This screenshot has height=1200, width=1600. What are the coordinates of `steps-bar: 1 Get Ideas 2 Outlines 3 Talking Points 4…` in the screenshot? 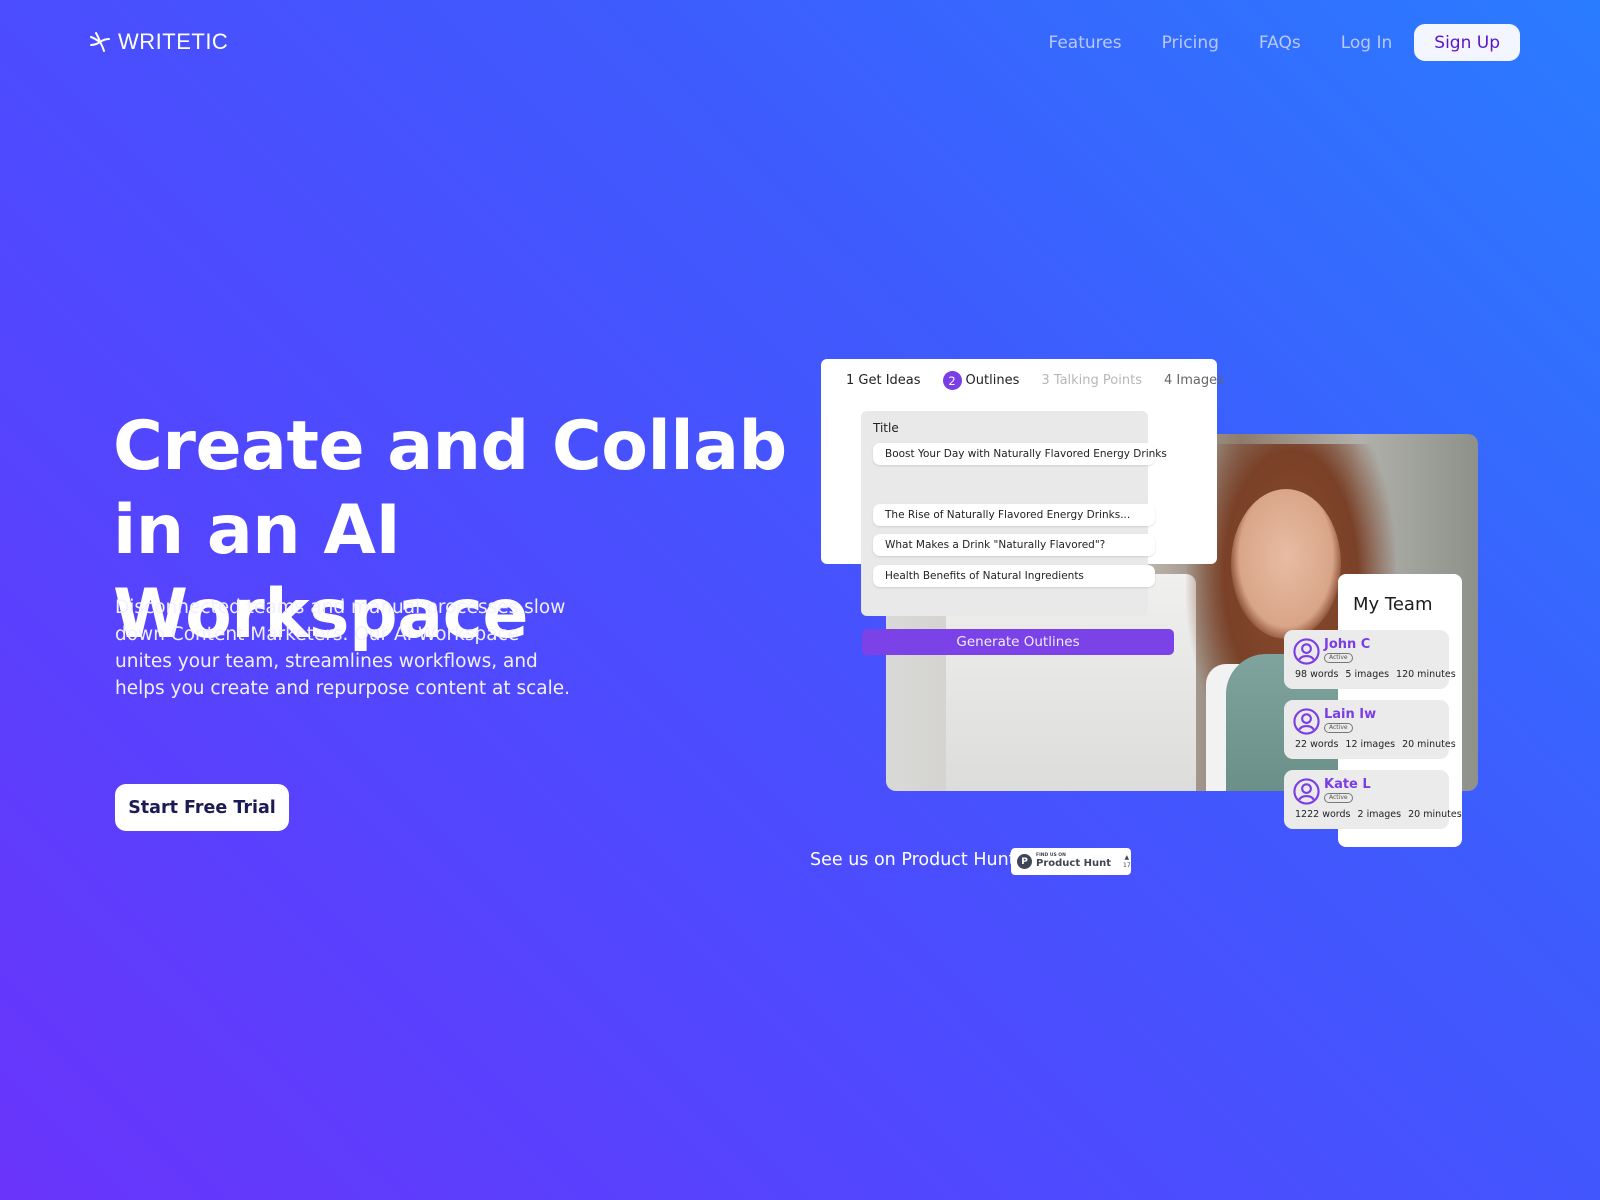 It's located at (1046, 380).